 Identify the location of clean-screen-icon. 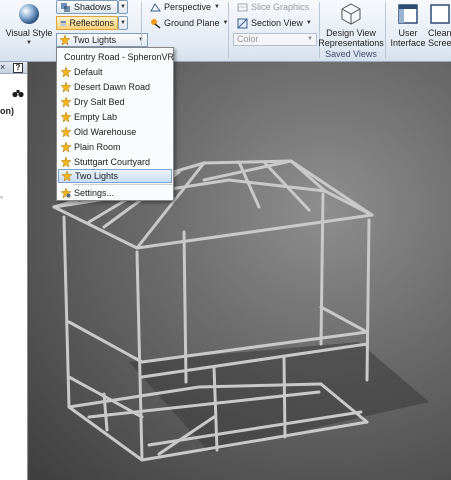
(440, 14).